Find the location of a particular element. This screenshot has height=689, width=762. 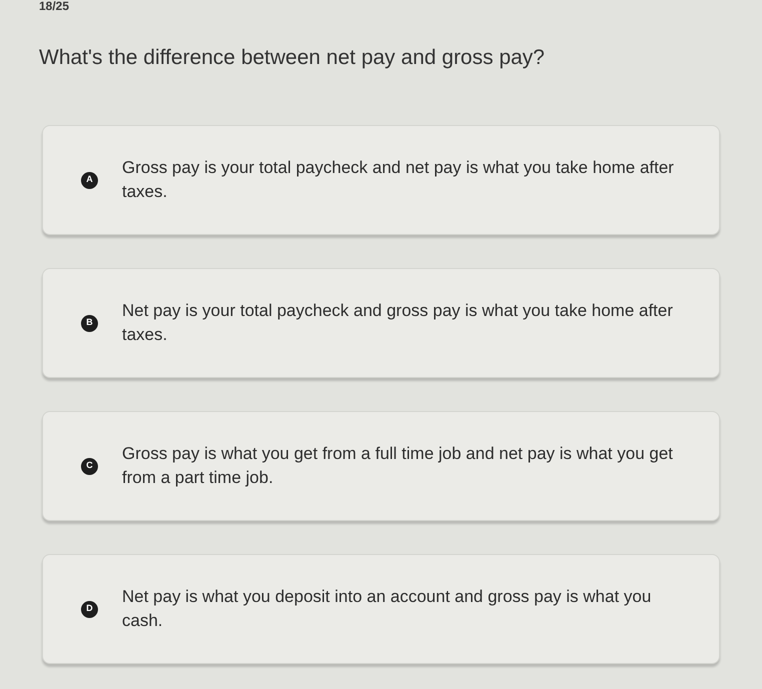

answer-option: A Gross pay is your total paycheck and net pay is what you take home after taxes. is located at coordinates (381, 180).